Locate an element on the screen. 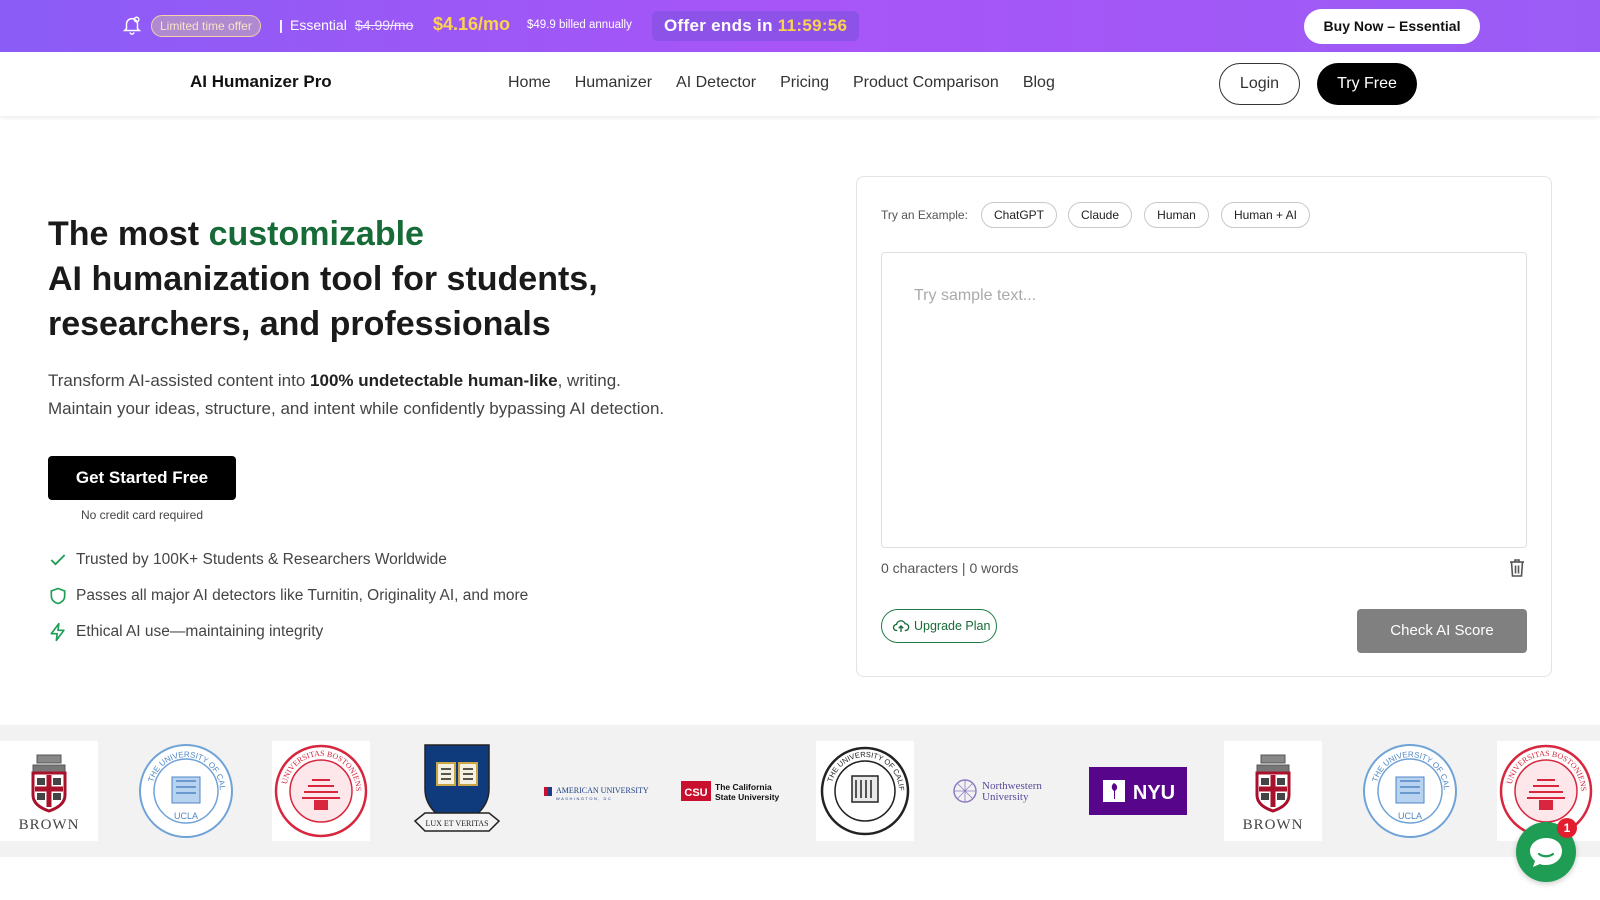  boston-university-seal: UNIVERSITAS BOSTONIENSIS is located at coordinates (321, 791).